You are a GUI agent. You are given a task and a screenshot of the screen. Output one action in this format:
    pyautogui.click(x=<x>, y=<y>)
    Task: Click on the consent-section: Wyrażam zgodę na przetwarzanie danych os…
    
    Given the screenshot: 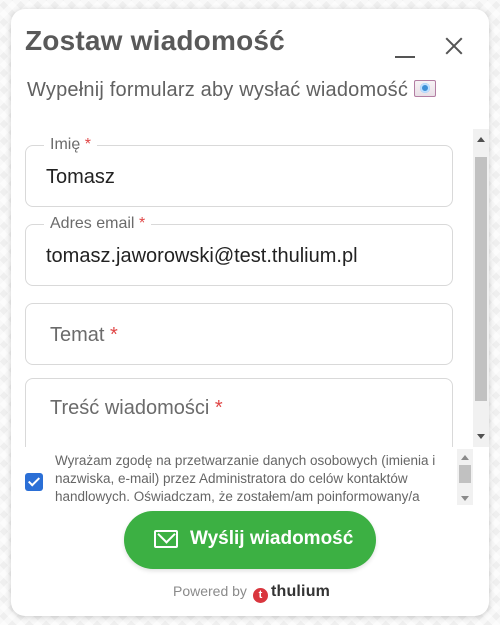 What is the action you would take?
    pyautogui.click(x=250, y=477)
    